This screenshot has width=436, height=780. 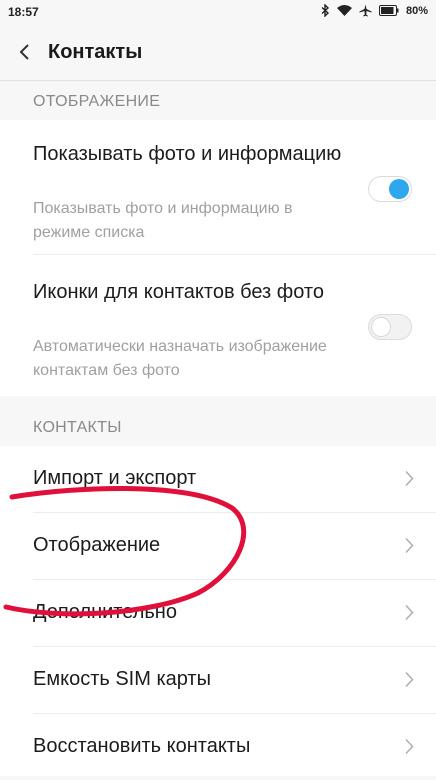 I want to click on section-header-display: ОТОБРАЖЕНИЕ, so click(x=97, y=101).